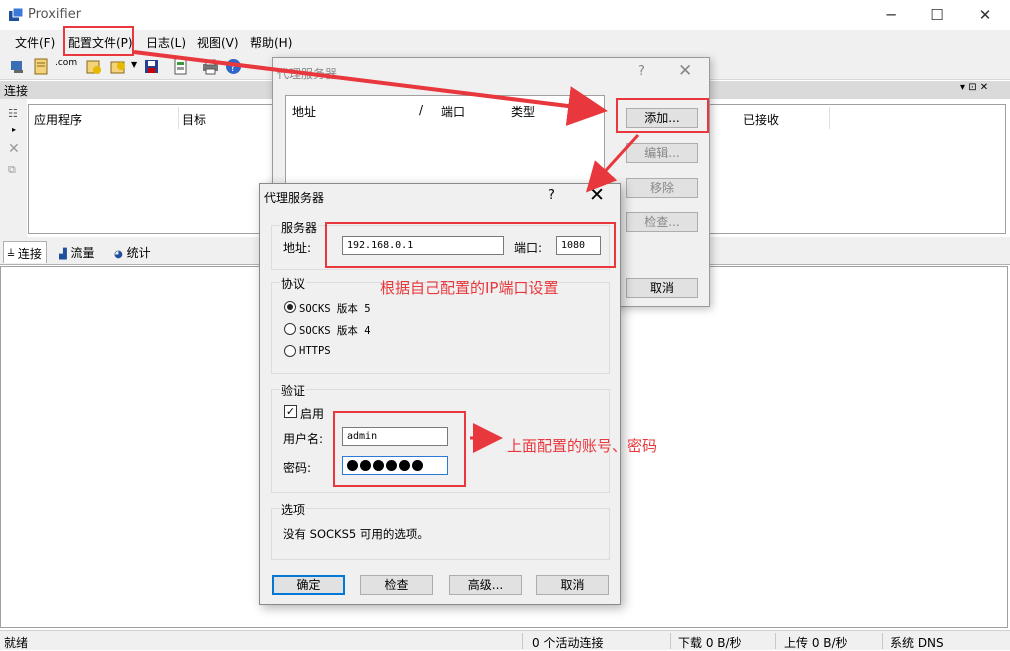 The image size is (1010, 651). I want to click on username-label: 用户名:, so click(303, 439).